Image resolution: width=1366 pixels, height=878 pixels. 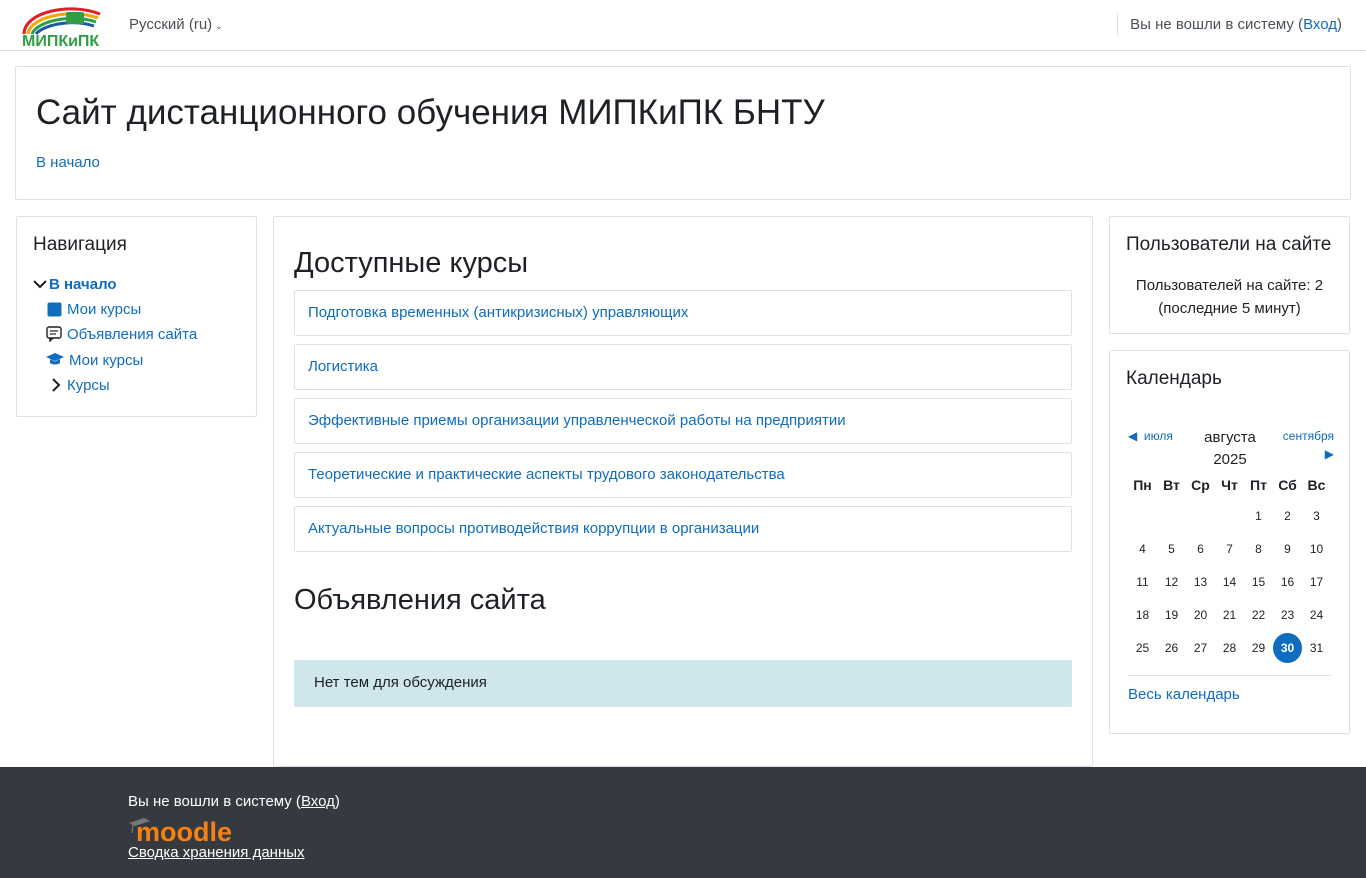 I want to click on svg-text: moodle, so click(x=184, y=830).